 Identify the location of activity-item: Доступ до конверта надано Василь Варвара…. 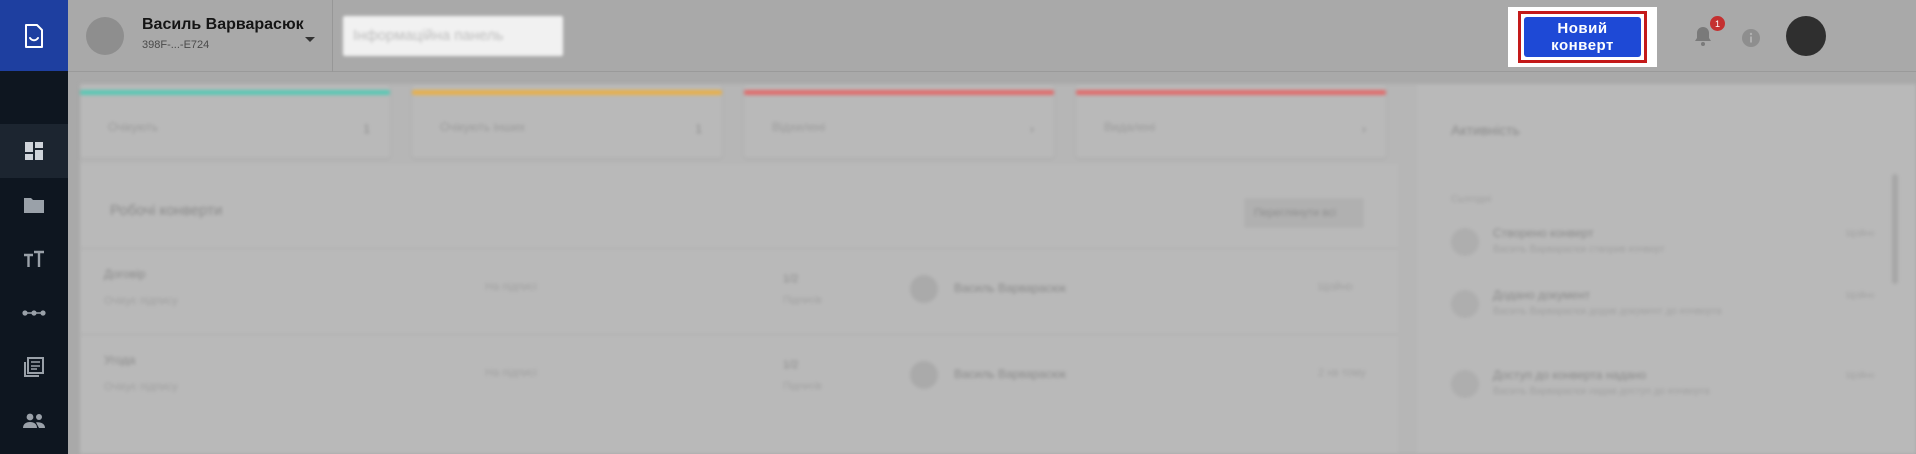
(1663, 394).